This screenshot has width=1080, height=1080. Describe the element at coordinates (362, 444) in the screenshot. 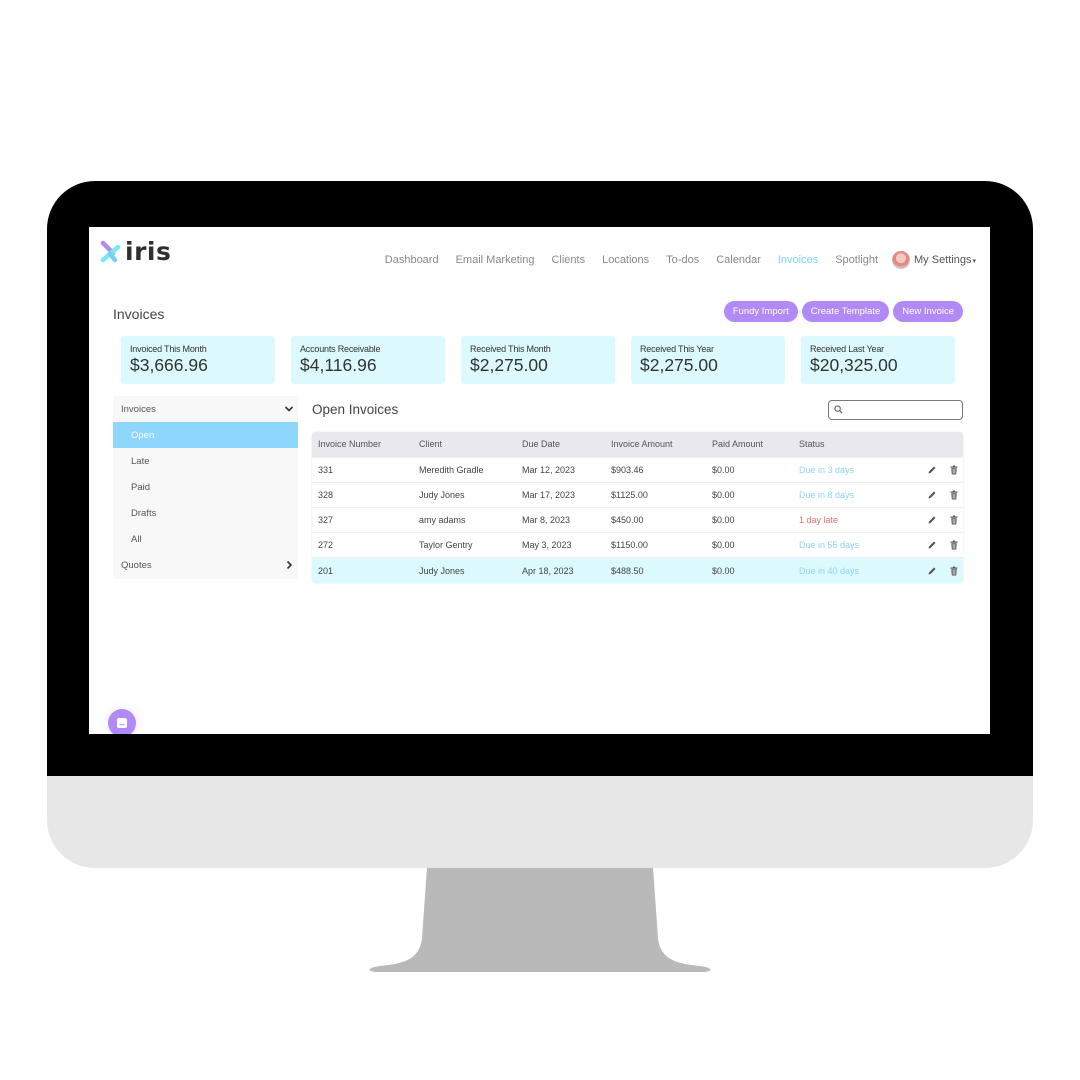

I see `column-header-invoice-number: Invoice Number` at that location.